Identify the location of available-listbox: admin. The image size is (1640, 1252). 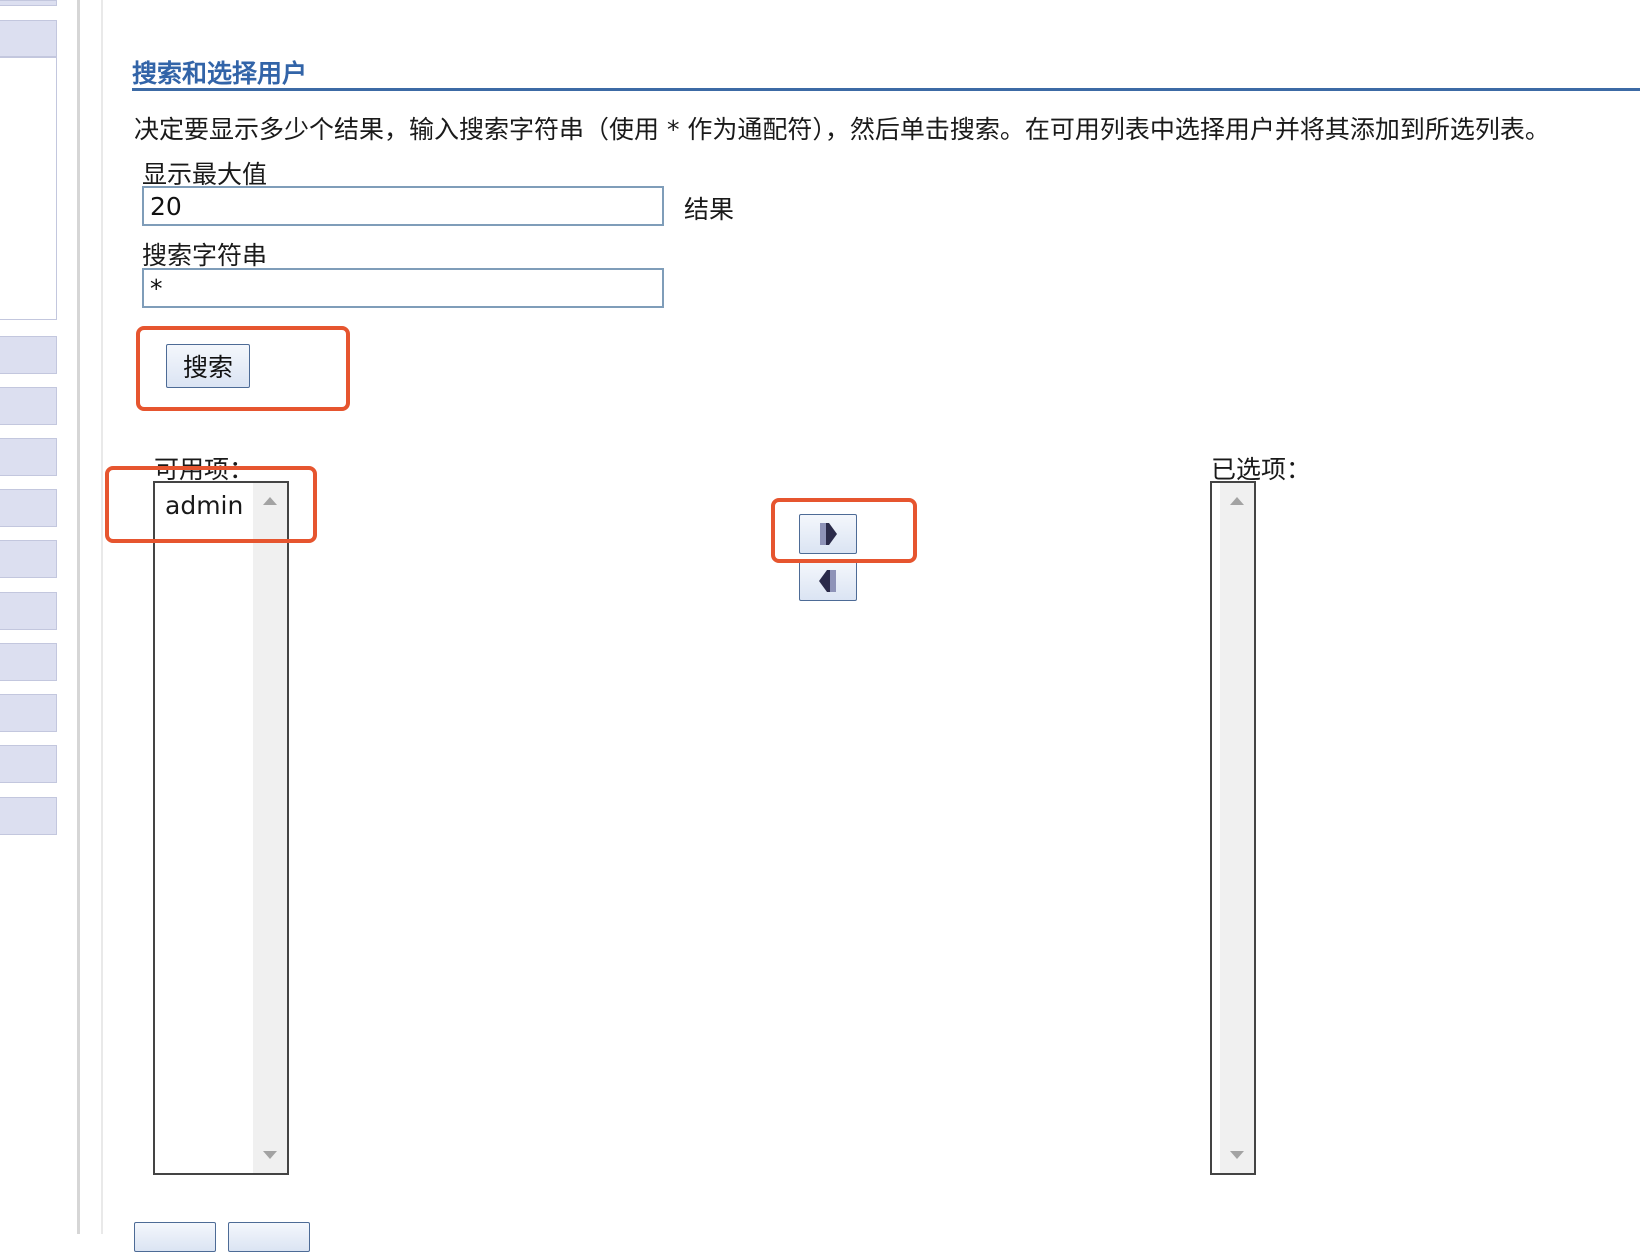
(221, 828).